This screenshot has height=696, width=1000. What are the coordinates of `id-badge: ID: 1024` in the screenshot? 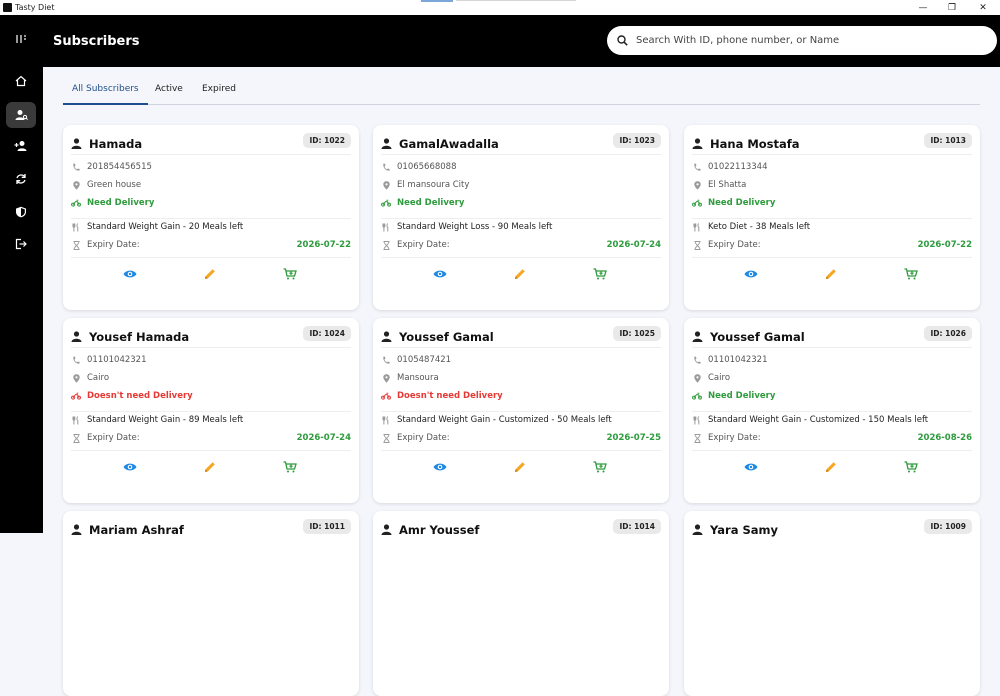 It's located at (327, 333).